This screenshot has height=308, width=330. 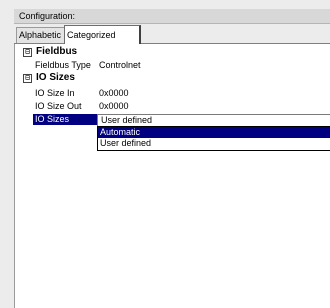 I want to click on tab-alphabetic: Alphabetic, so click(x=42, y=35).